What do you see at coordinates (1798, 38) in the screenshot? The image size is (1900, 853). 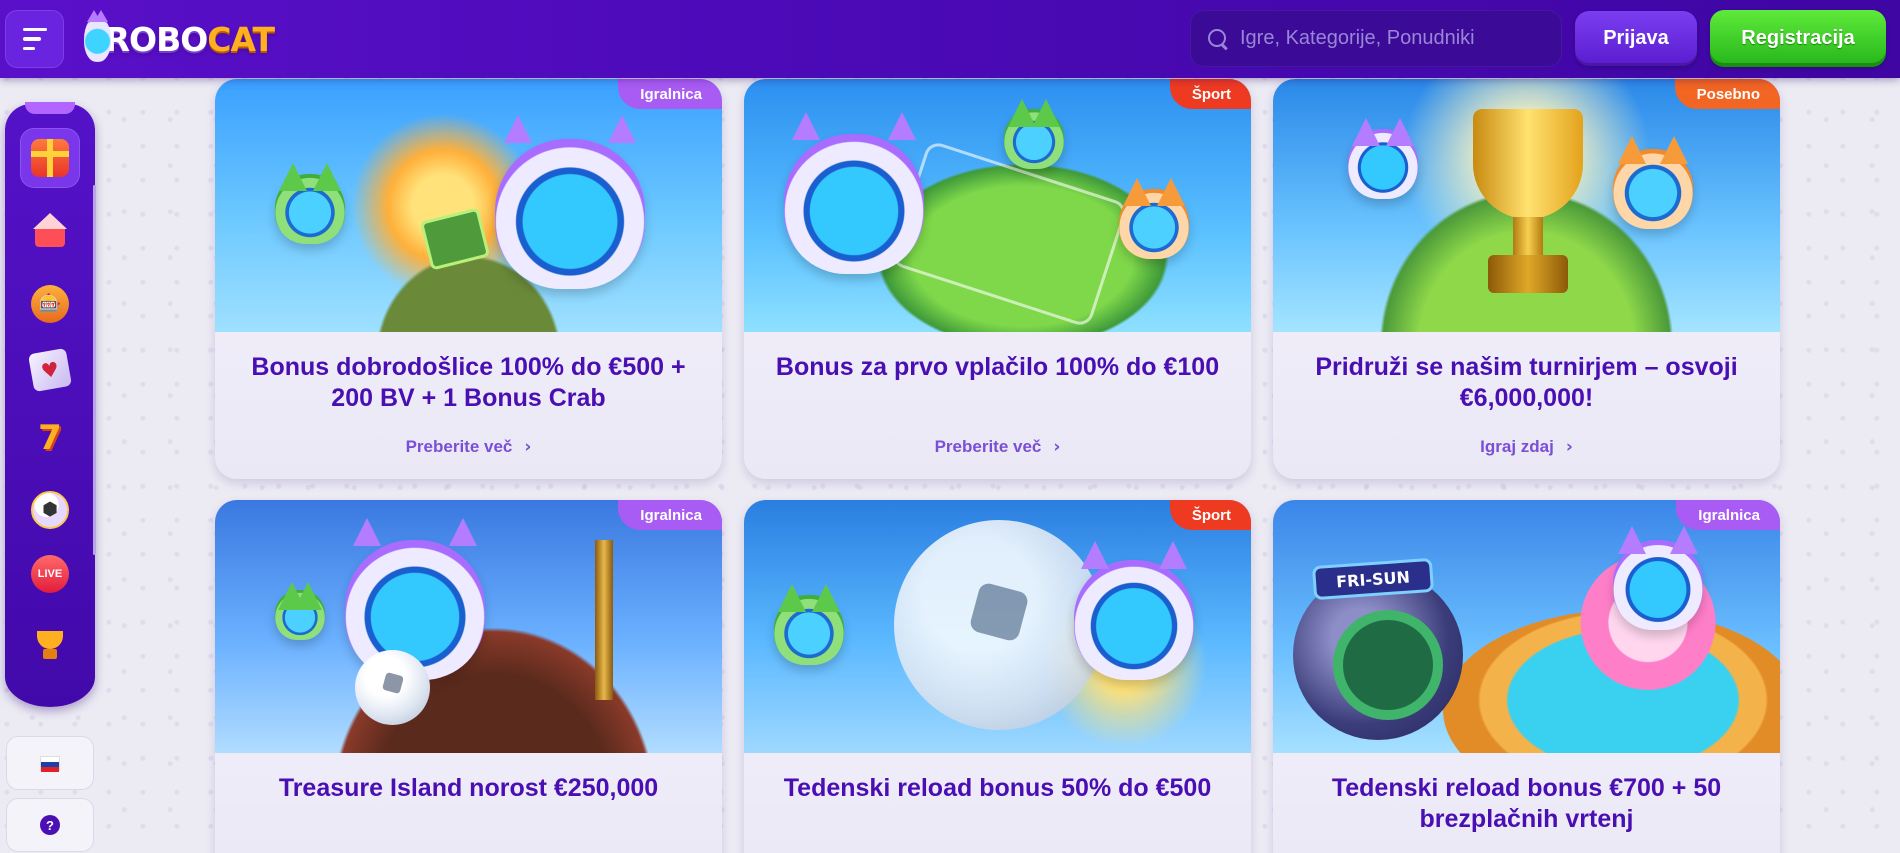 I see `register-button: Registracija` at bounding box center [1798, 38].